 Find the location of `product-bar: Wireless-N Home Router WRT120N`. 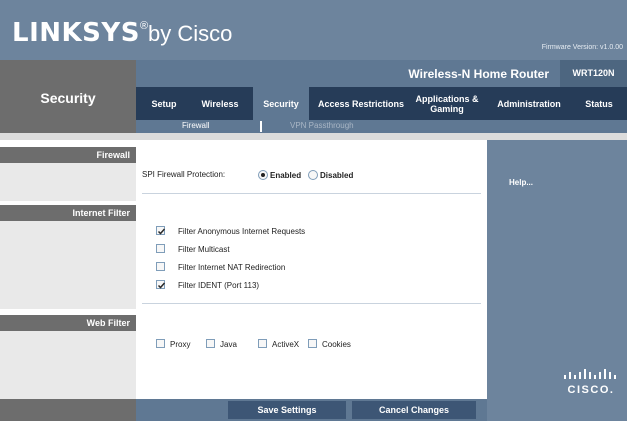

product-bar: Wireless-N Home Router WRT120N is located at coordinates (381, 73).